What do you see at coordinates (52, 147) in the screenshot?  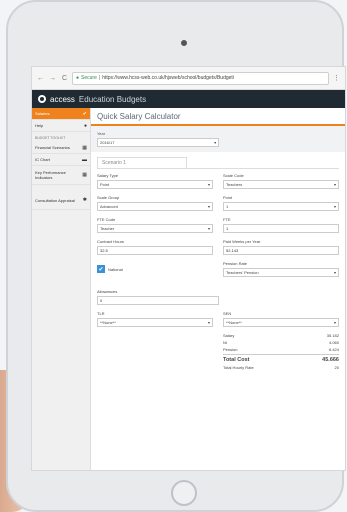 I see `sidebar-item-label: Financial Scenarios` at bounding box center [52, 147].